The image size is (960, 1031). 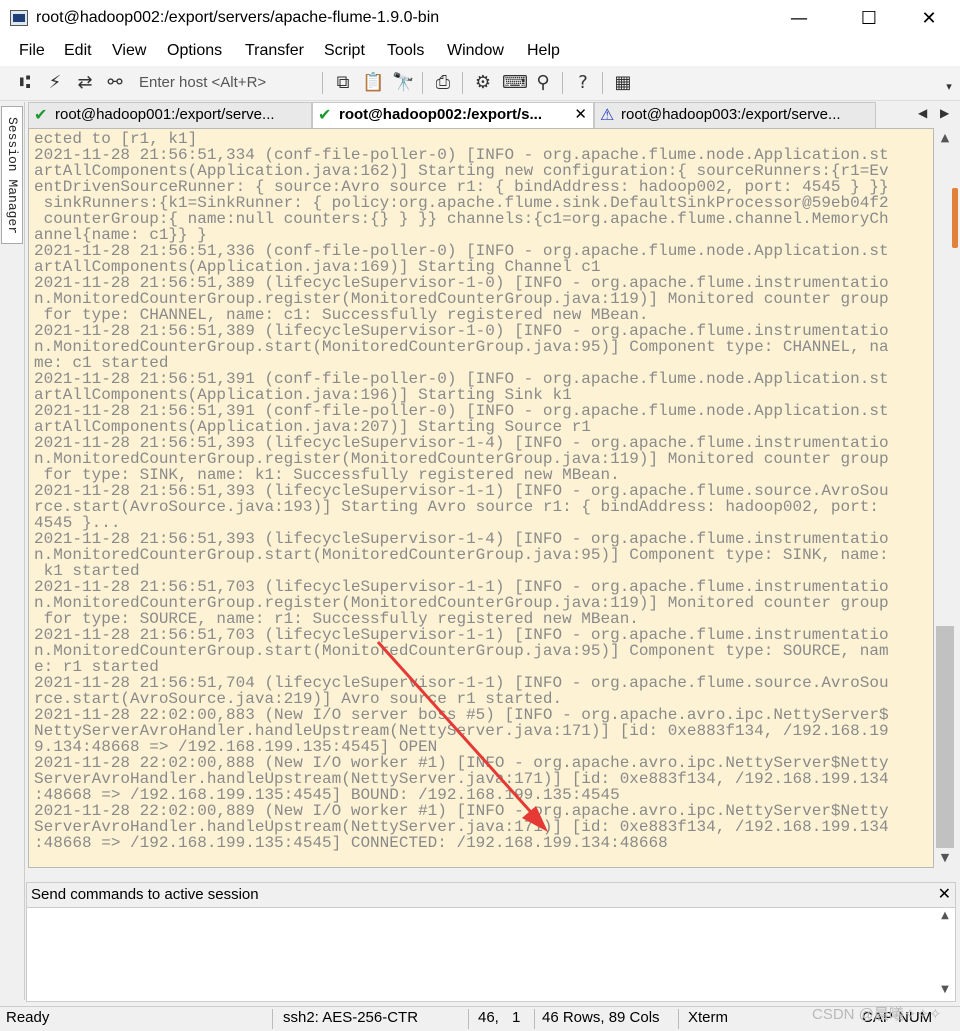 I want to click on menu-file: File, so click(x=32, y=51).